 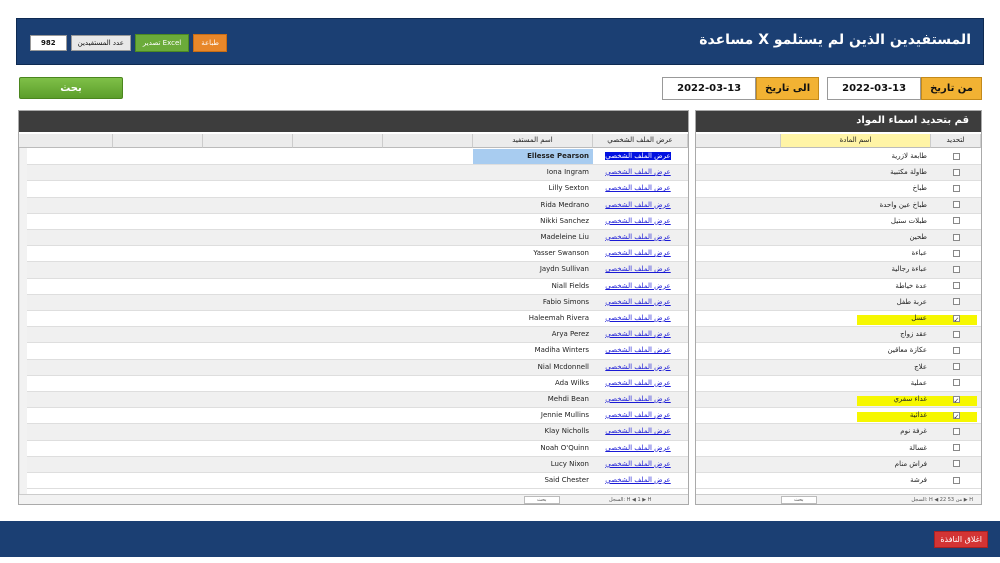 I want to click on material-row: فرشة, so click(x=838, y=481).